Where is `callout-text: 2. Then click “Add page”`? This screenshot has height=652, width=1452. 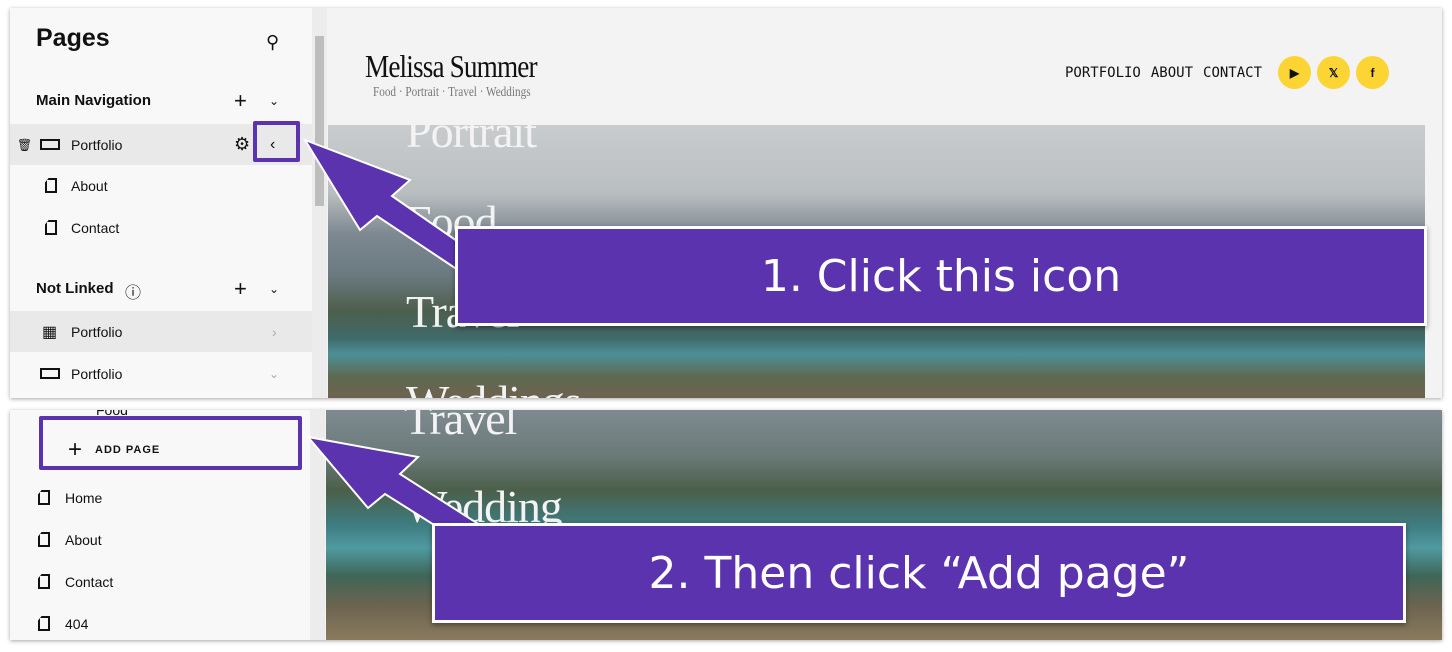 callout-text: 2. Then click “Add page” is located at coordinates (919, 573).